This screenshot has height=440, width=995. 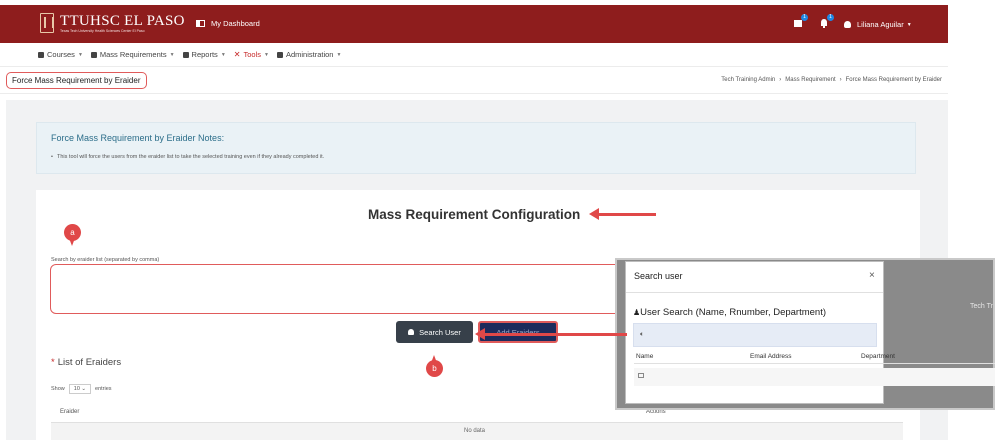 I want to click on menu-courses: Courses ▼, so click(x=60, y=54).